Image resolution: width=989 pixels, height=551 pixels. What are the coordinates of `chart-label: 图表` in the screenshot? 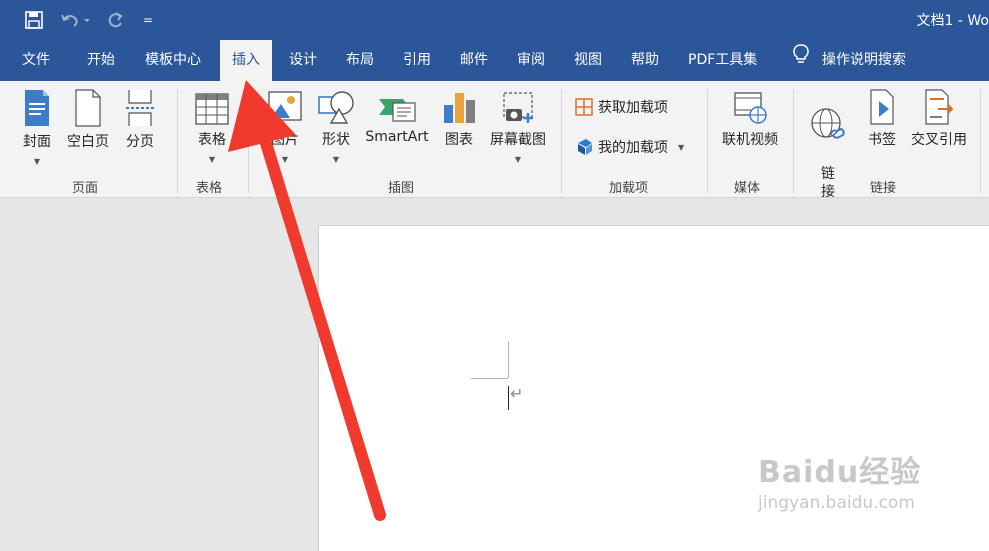 It's located at (459, 140).